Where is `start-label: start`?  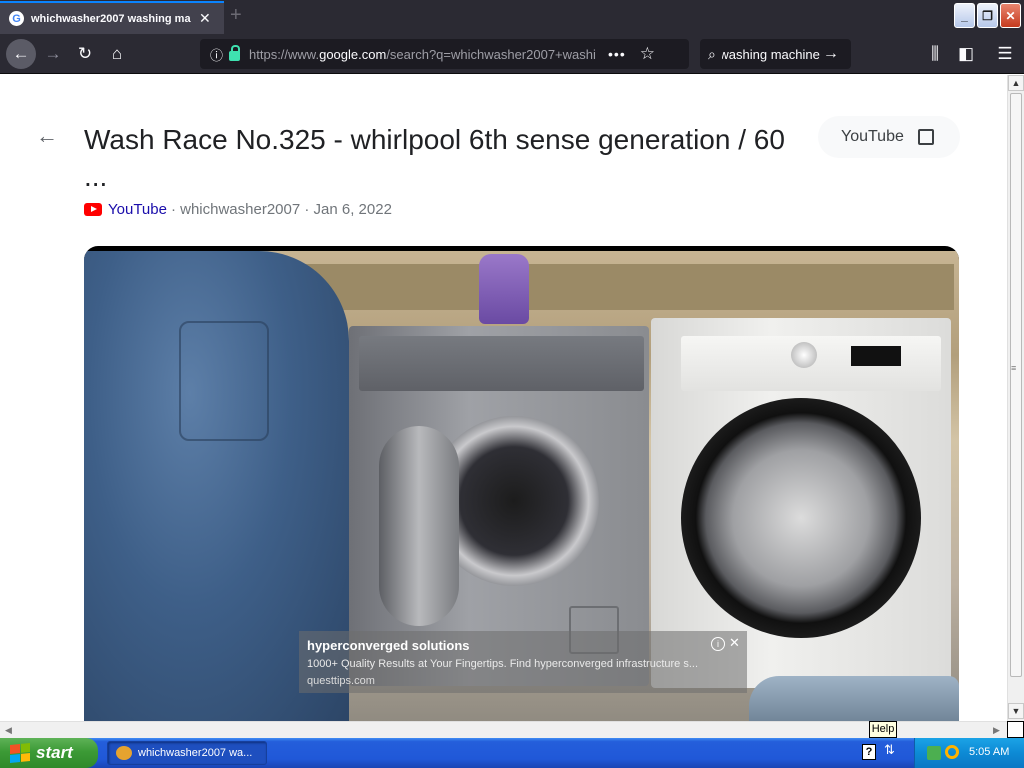
start-label: start is located at coordinates (54, 752).